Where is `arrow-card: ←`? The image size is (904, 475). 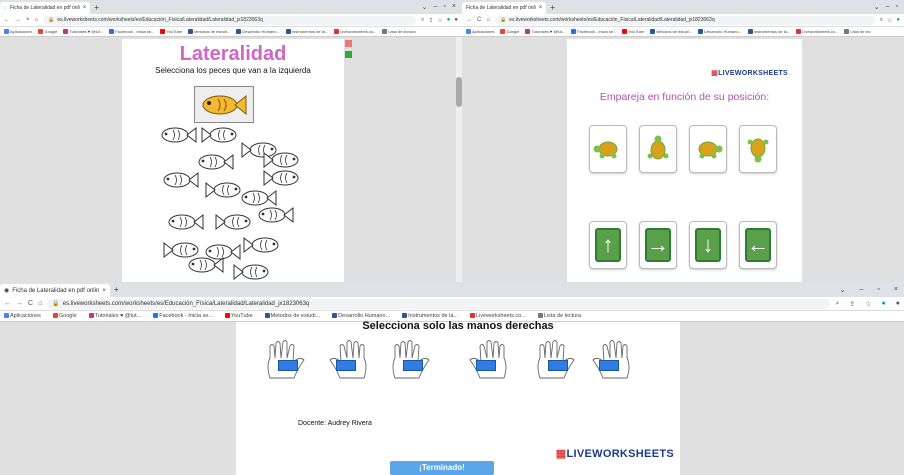 arrow-card: ← is located at coordinates (758, 245).